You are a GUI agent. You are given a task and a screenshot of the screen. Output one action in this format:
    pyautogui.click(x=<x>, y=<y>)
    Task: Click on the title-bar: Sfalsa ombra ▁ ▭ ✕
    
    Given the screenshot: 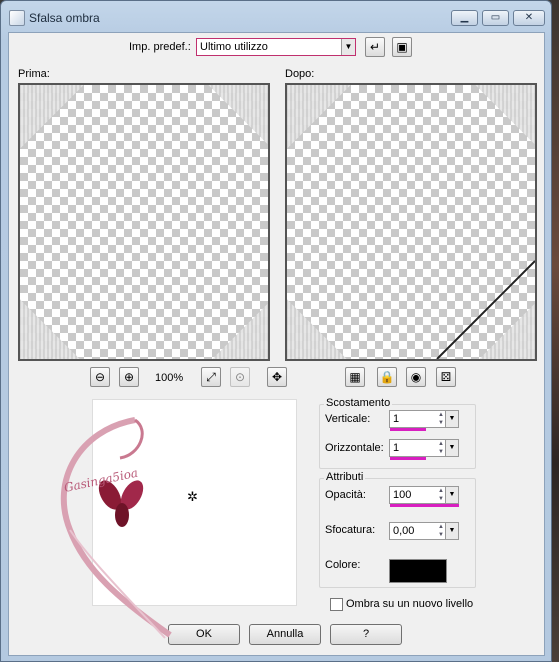 What is the action you would take?
    pyautogui.click(x=276, y=16)
    